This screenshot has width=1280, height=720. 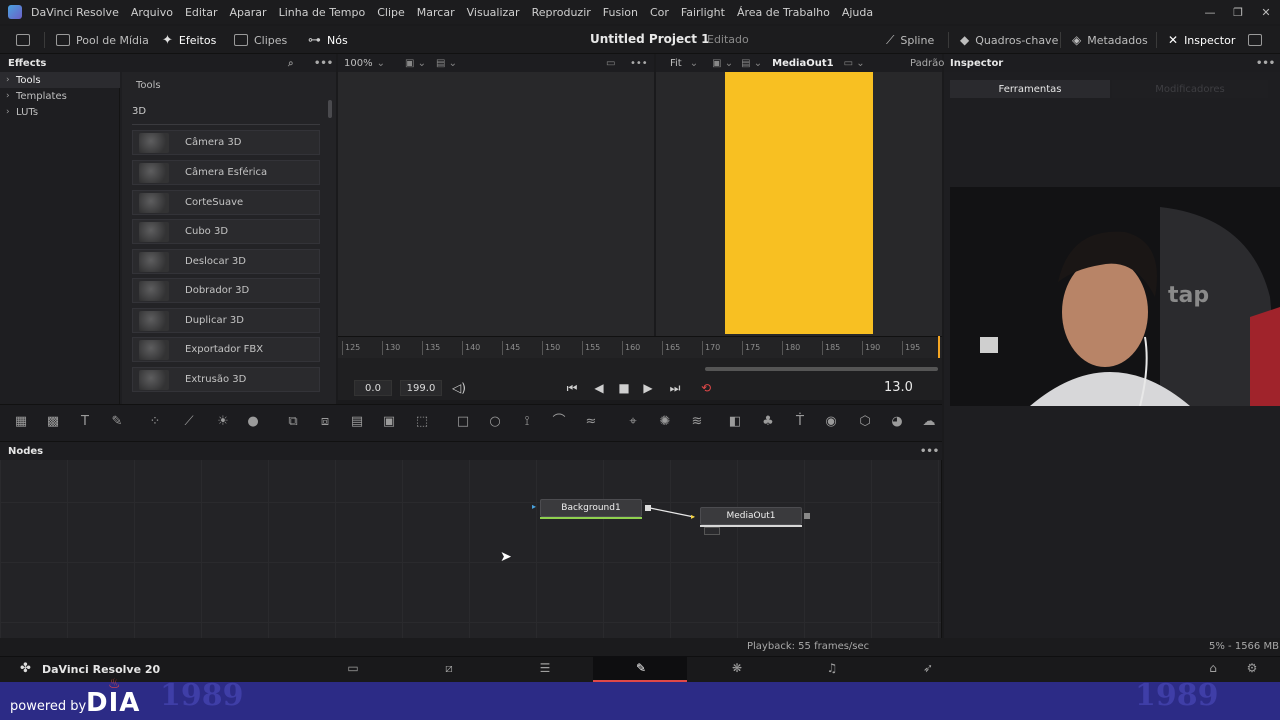 I want to click on inspector-button: ✕ Inspector, so click(x=1201, y=40).